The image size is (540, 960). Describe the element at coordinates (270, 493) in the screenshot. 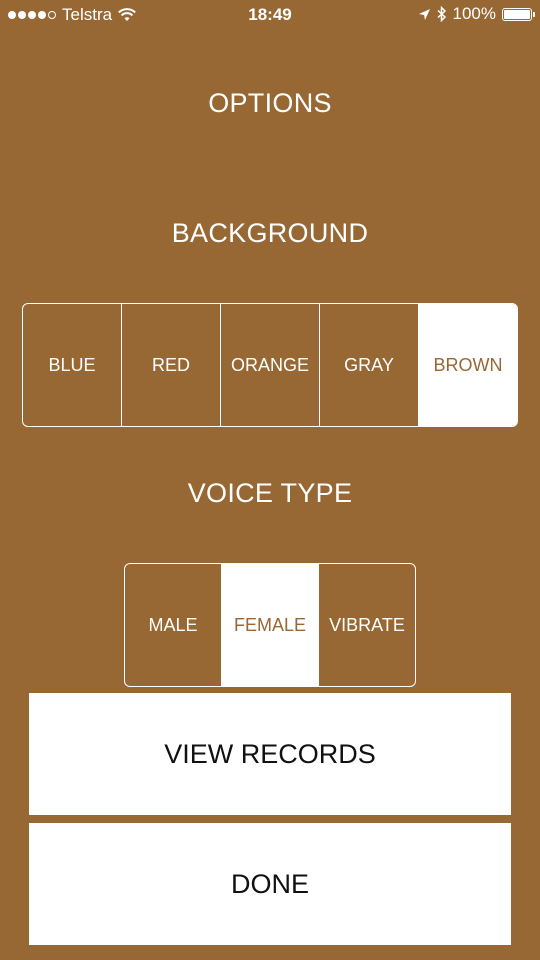

I see `voice-type-heading: VOICE TYPE` at that location.